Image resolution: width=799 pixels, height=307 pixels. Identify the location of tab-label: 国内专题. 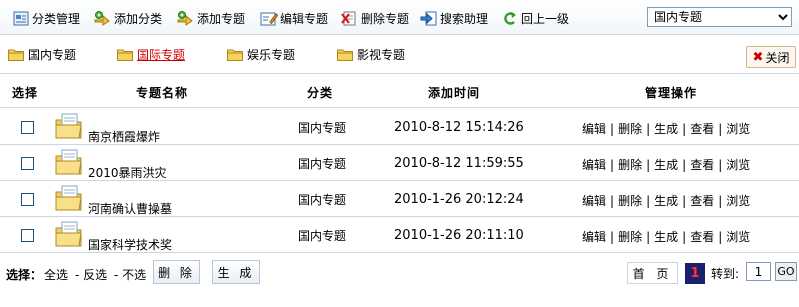
(52, 54).